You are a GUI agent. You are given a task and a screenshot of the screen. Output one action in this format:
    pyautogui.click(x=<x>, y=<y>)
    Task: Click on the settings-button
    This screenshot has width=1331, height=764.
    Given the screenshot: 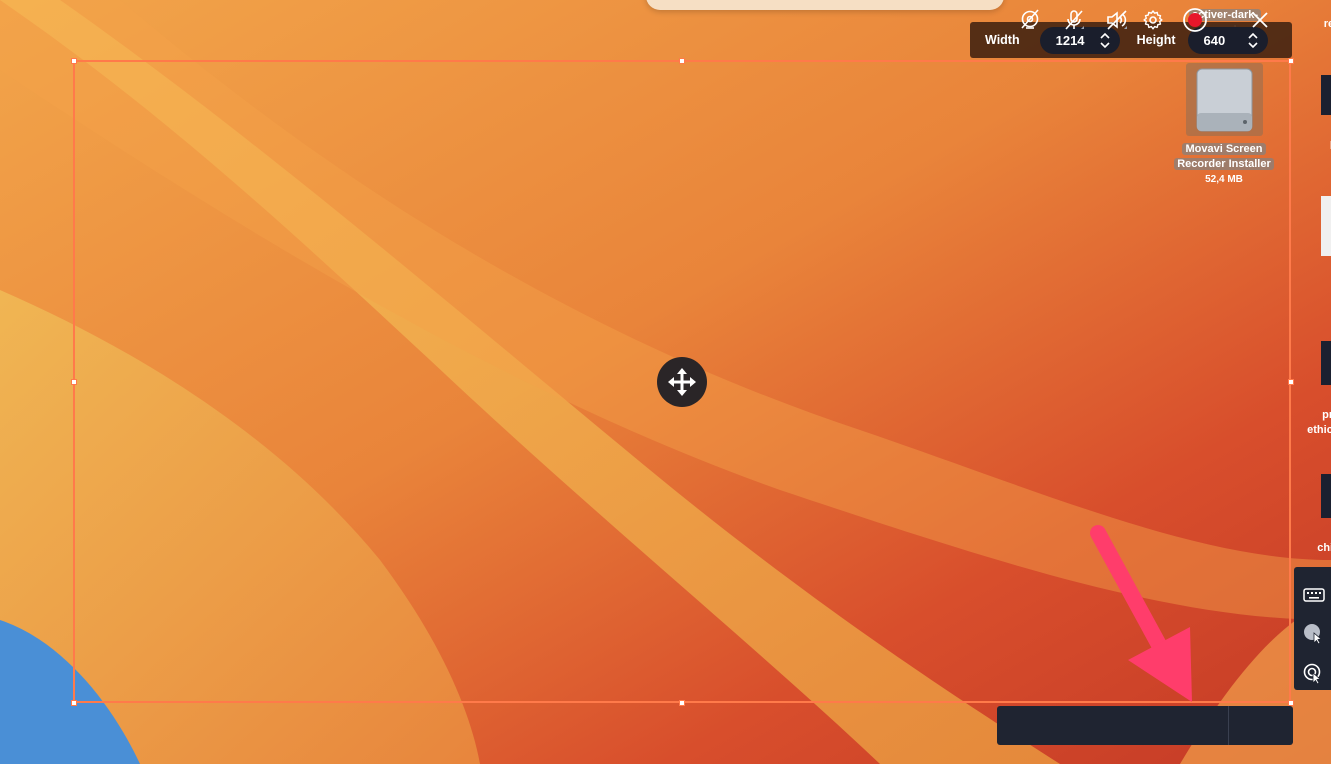 What is the action you would take?
    pyautogui.click(x=1153, y=20)
    